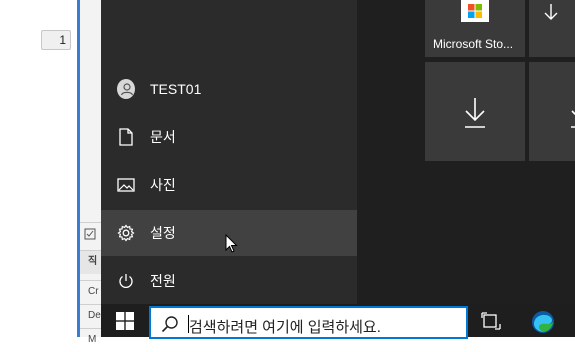  What do you see at coordinates (90, 340) in the screenshot?
I see `panel-row: M` at bounding box center [90, 340].